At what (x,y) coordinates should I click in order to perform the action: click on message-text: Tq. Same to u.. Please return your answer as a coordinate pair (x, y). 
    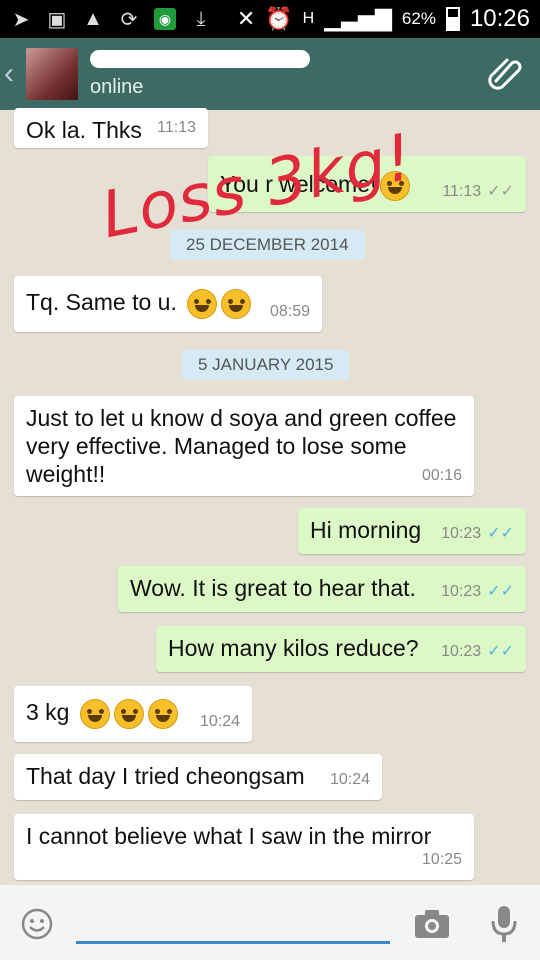
    Looking at the image, I should click on (101, 302).